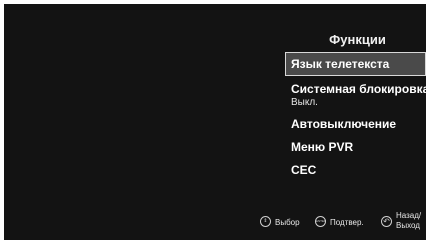 The width and height of the screenshot is (430, 244). What do you see at coordinates (409, 215) in the screenshot?
I see `hint-back-line-1: Назад/` at bounding box center [409, 215].